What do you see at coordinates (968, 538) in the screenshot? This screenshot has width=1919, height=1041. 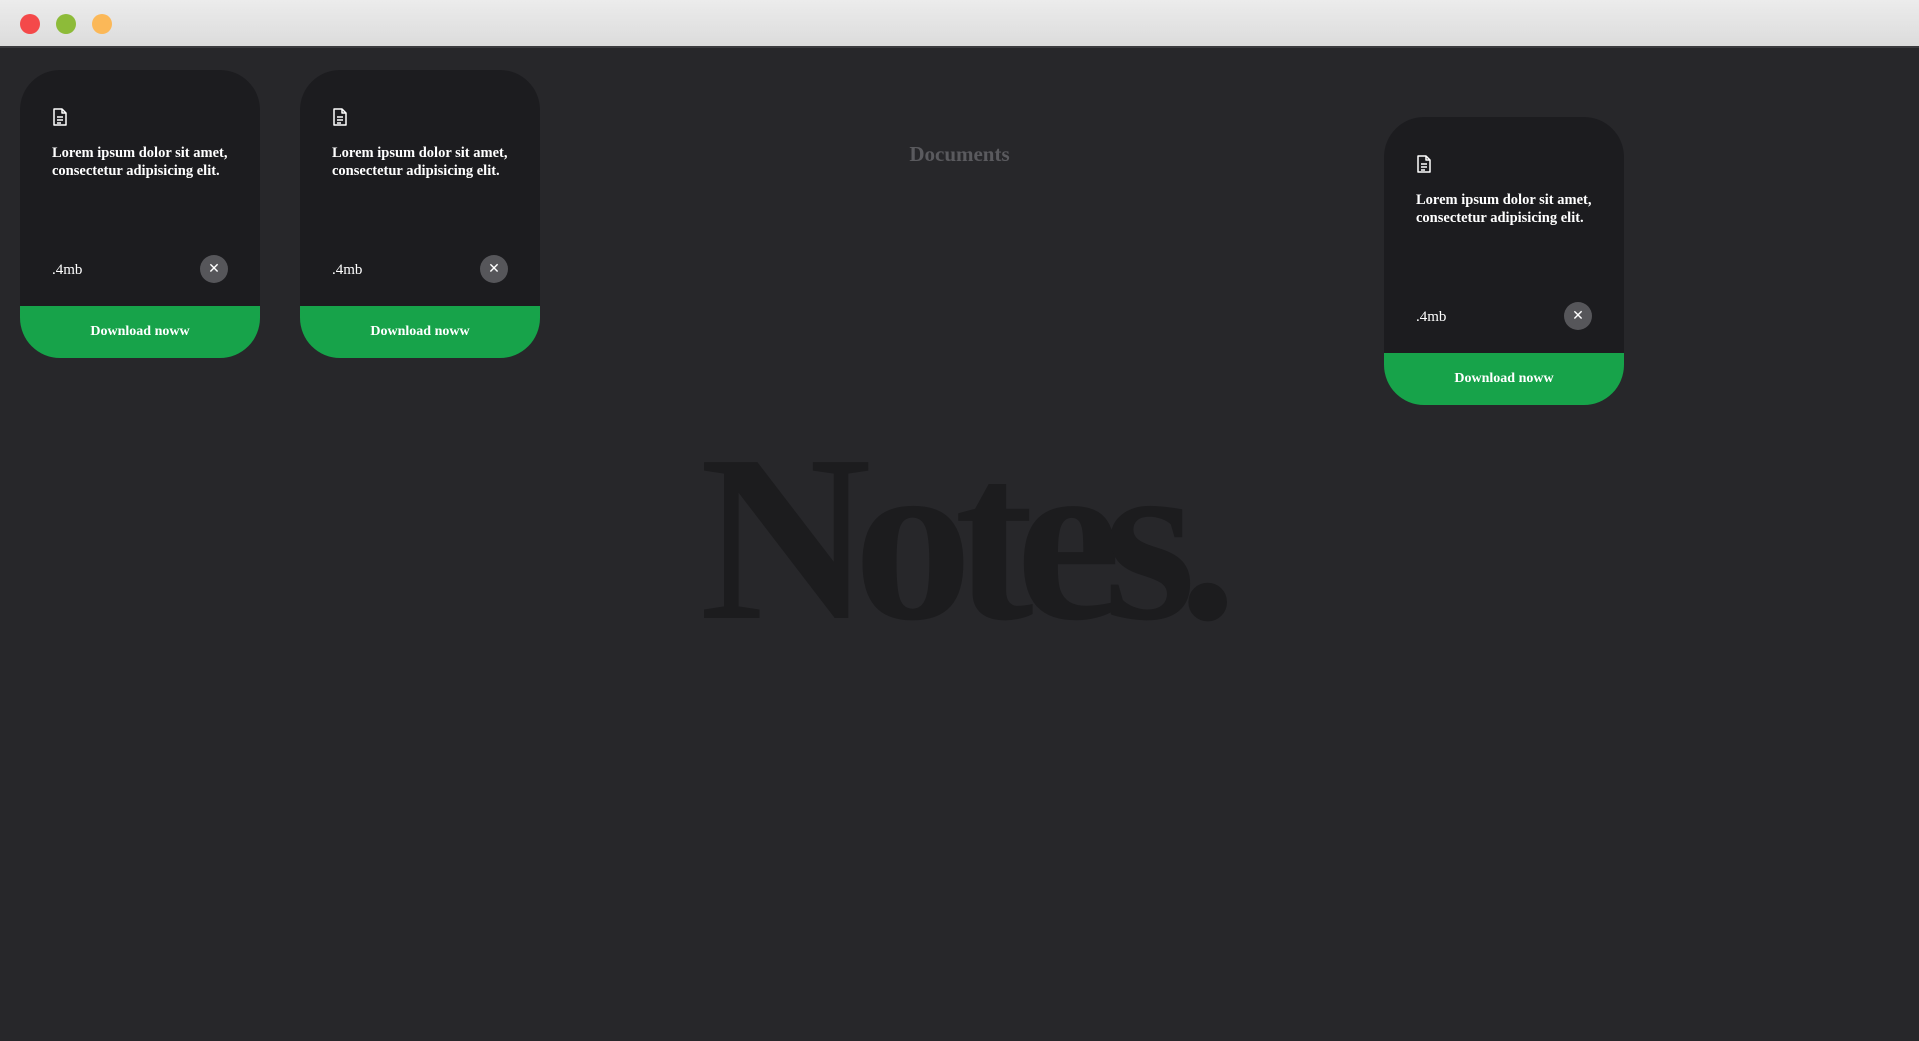 I see `notes-watermark: Notes.` at bounding box center [968, 538].